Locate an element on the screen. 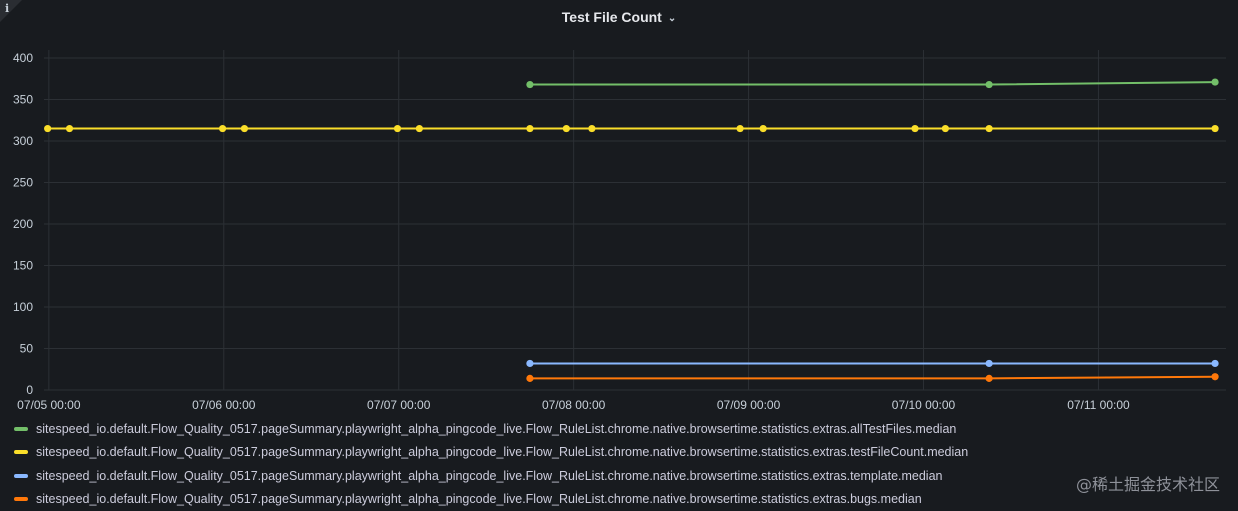 The image size is (1238, 511). x-tick-label: 07/07 00:00 is located at coordinates (399, 405).